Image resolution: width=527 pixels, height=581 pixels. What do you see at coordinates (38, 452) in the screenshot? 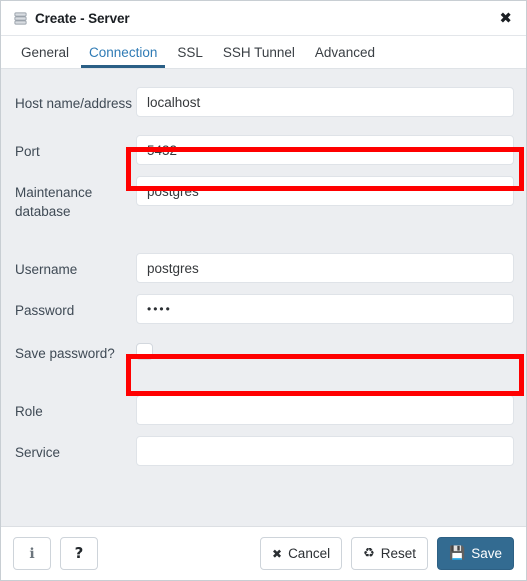
I see `service-label: Service` at bounding box center [38, 452].